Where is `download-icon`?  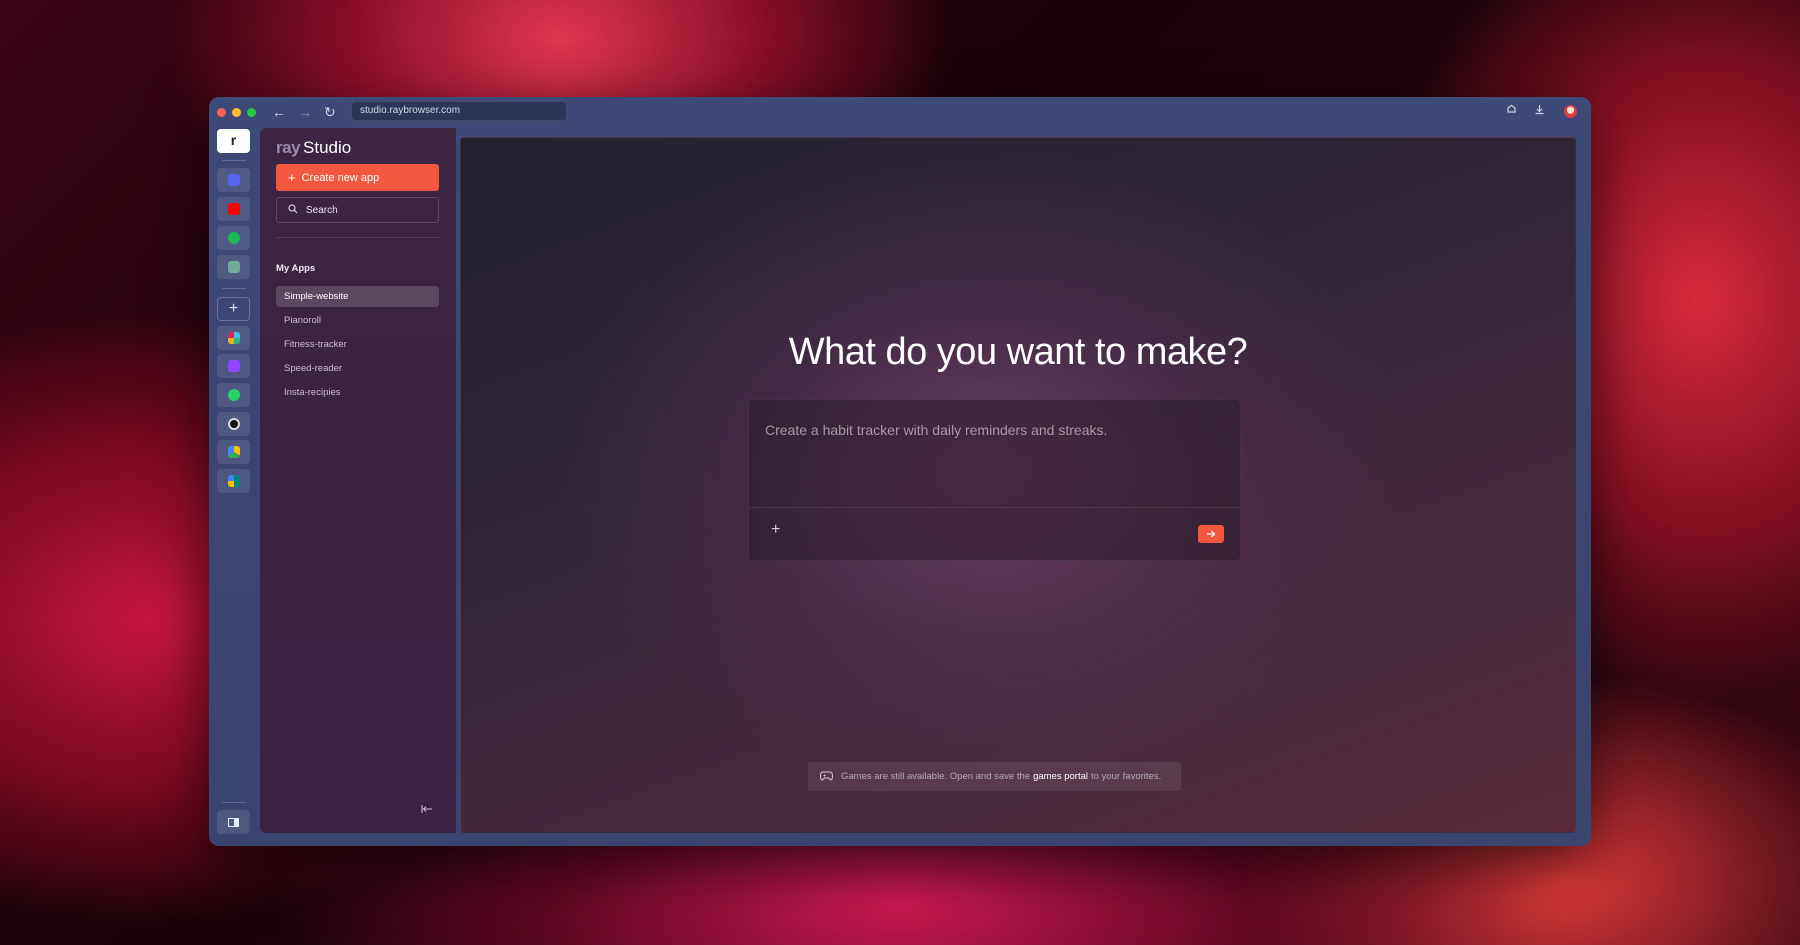 download-icon is located at coordinates (1539, 111).